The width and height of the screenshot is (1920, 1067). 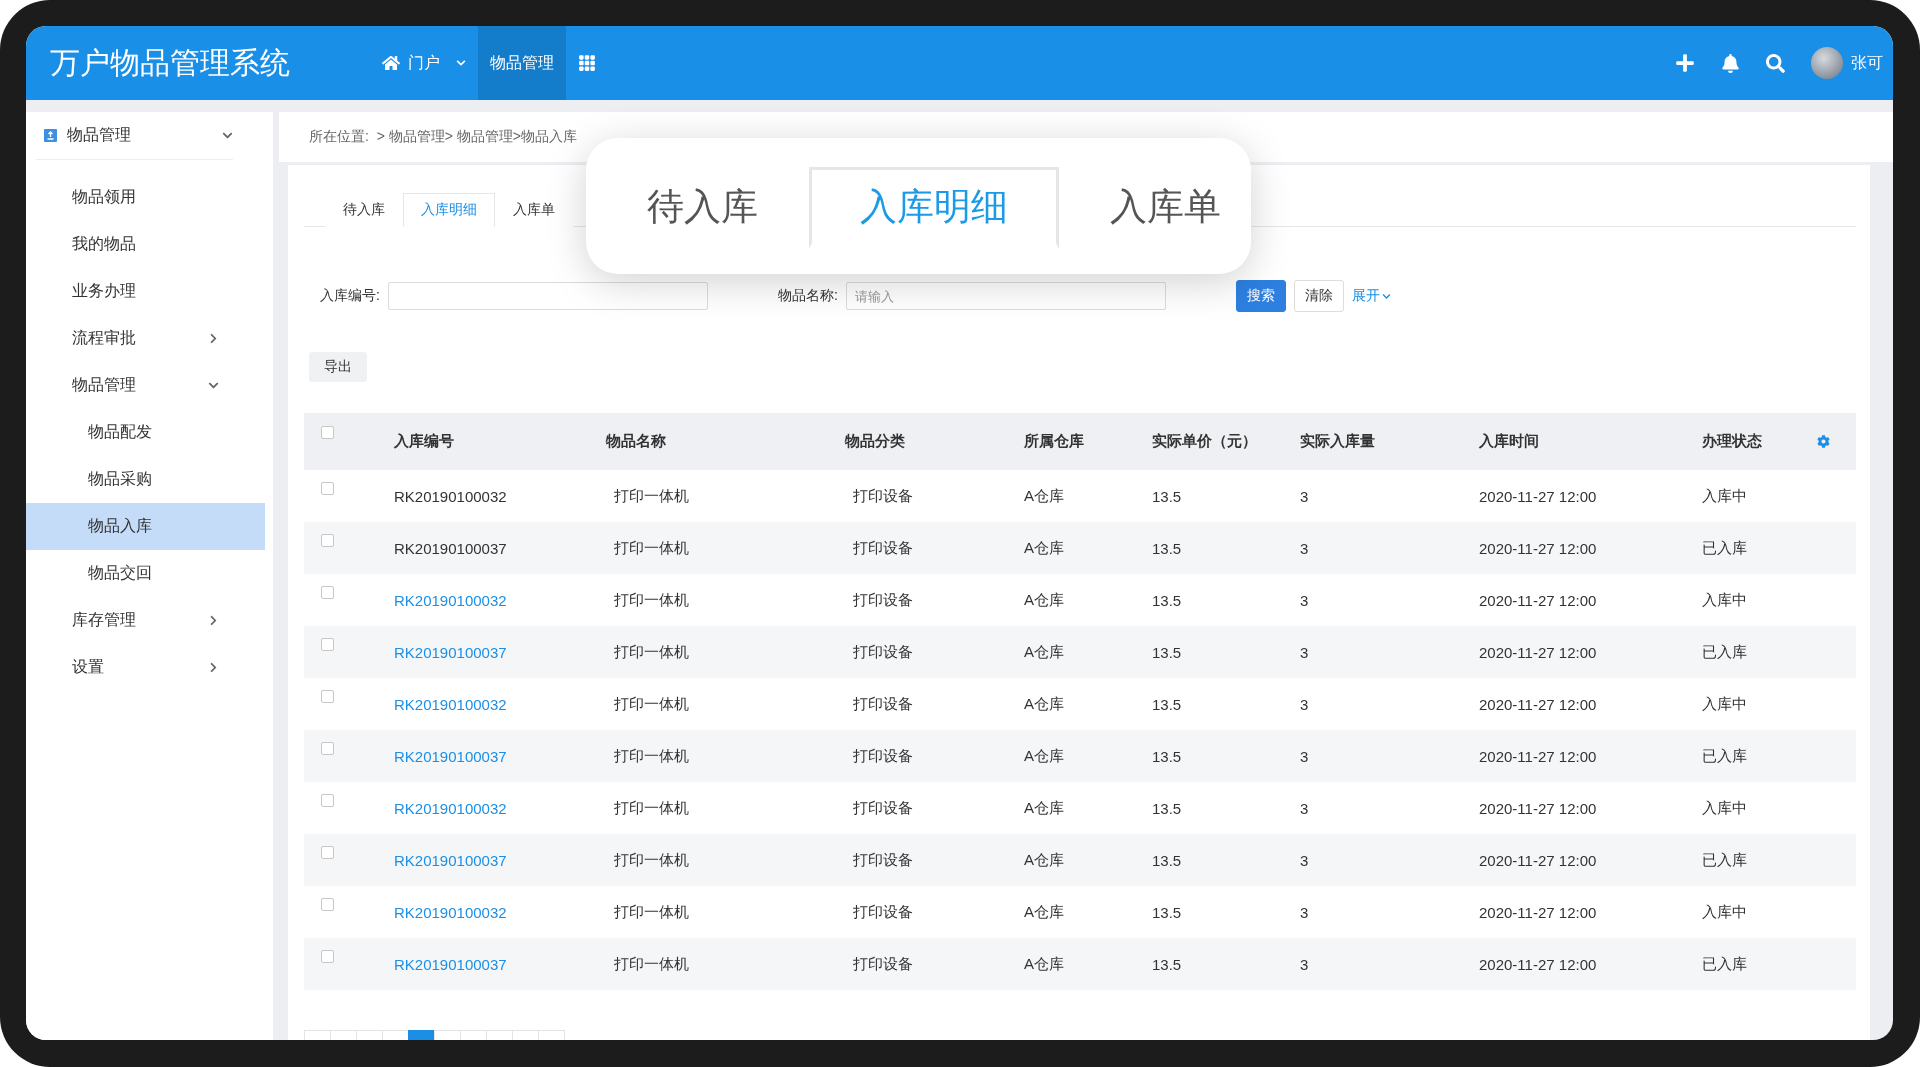 What do you see at coordinates (350, 296) in the screenshot?
I see `field-label: 入库编号:` at bounding box center [350, 296].